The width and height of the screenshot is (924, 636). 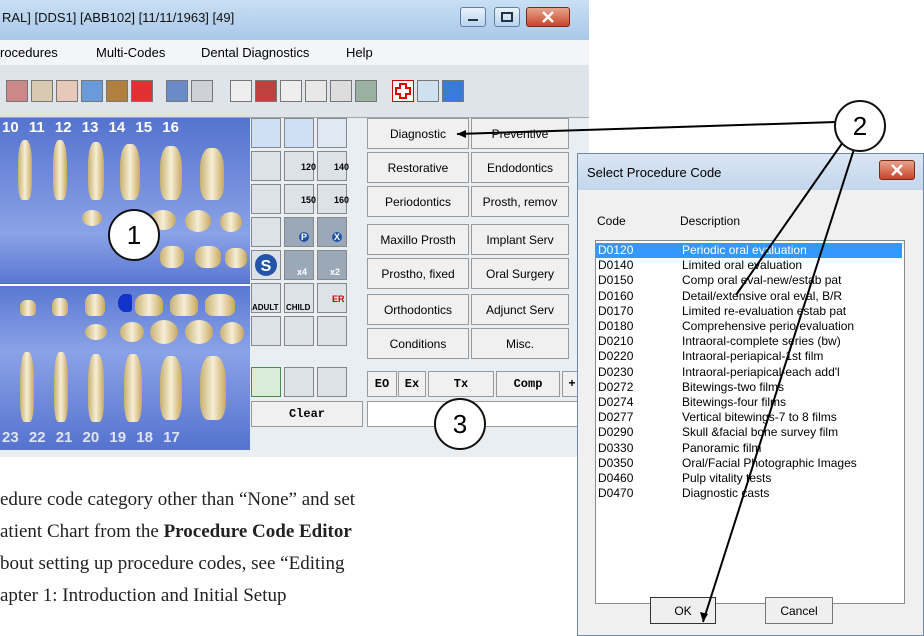 I want to click on callout-2-line-a, so click(x=646, y=128).